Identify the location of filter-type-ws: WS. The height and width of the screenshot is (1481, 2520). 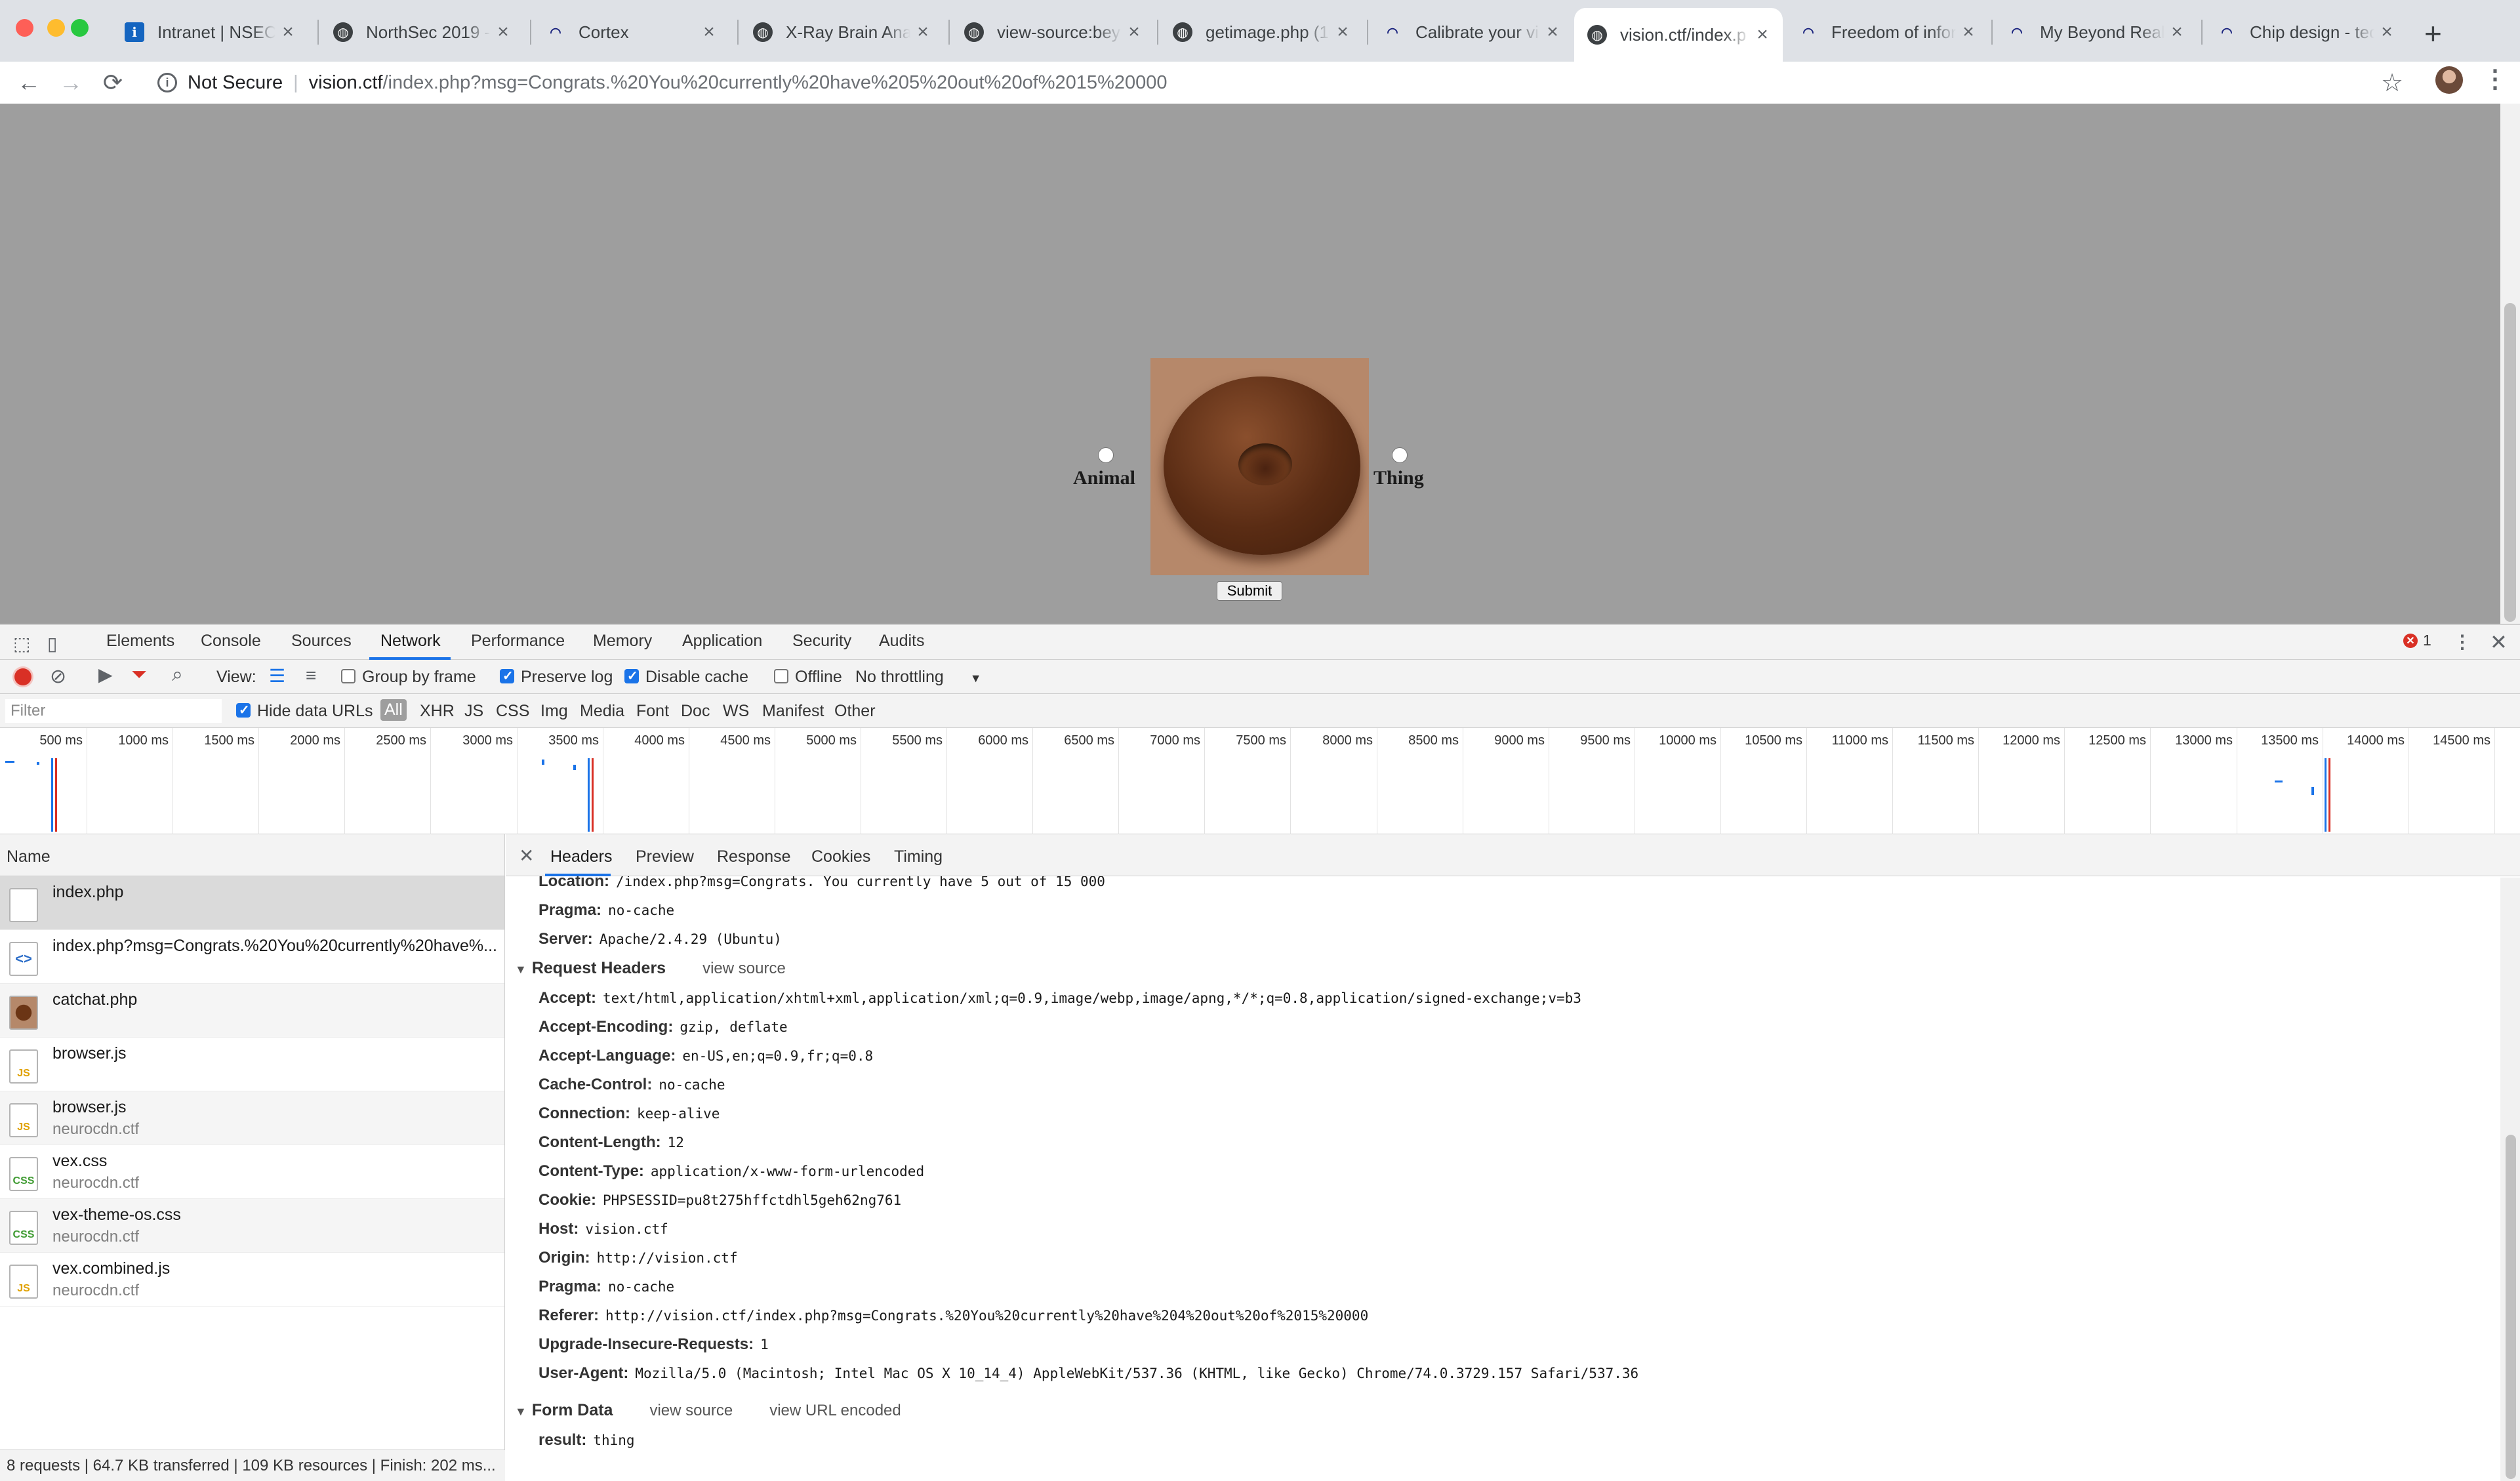
(736, 711).